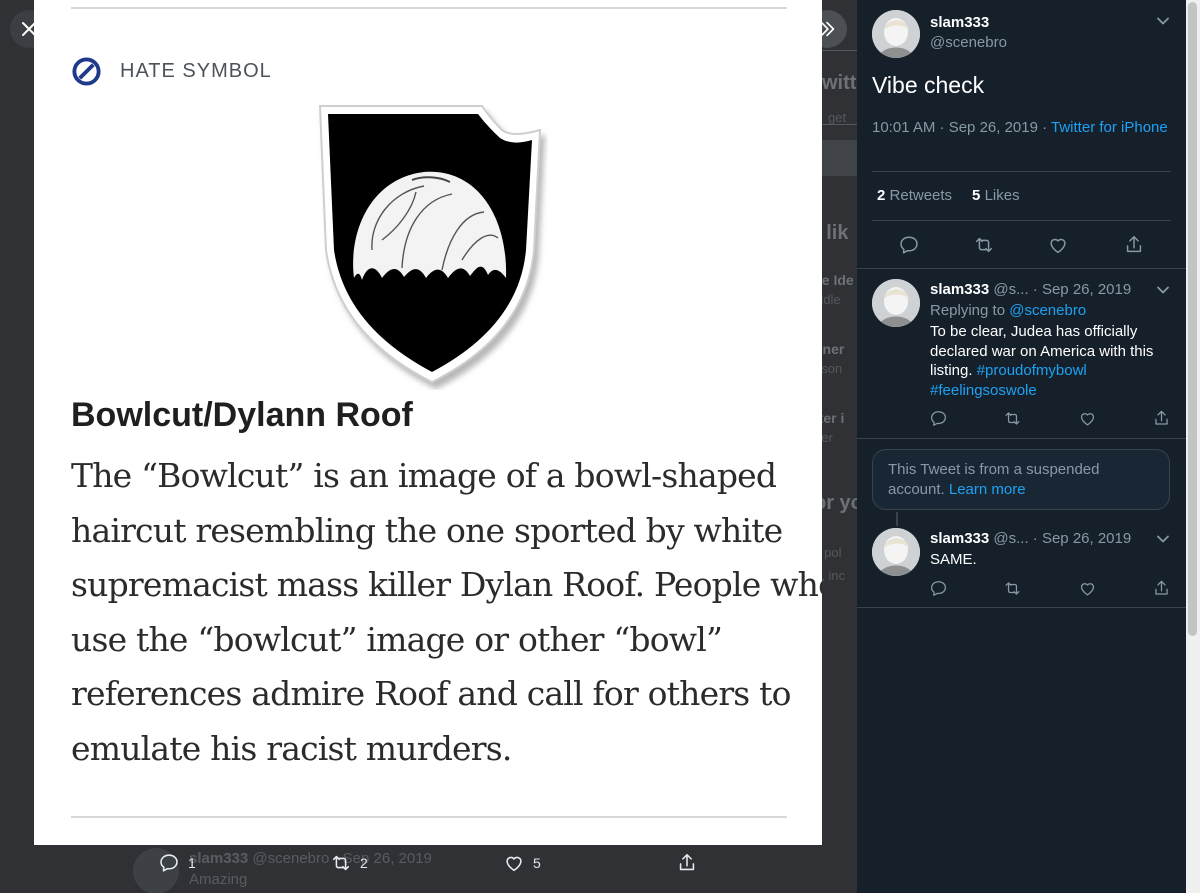 The width and height of the screenshot is (1200, 893). What do you see at coordinates (976, 195) in the screenshot?
I see `likes-count: 5` at bounding box center [976, 195].